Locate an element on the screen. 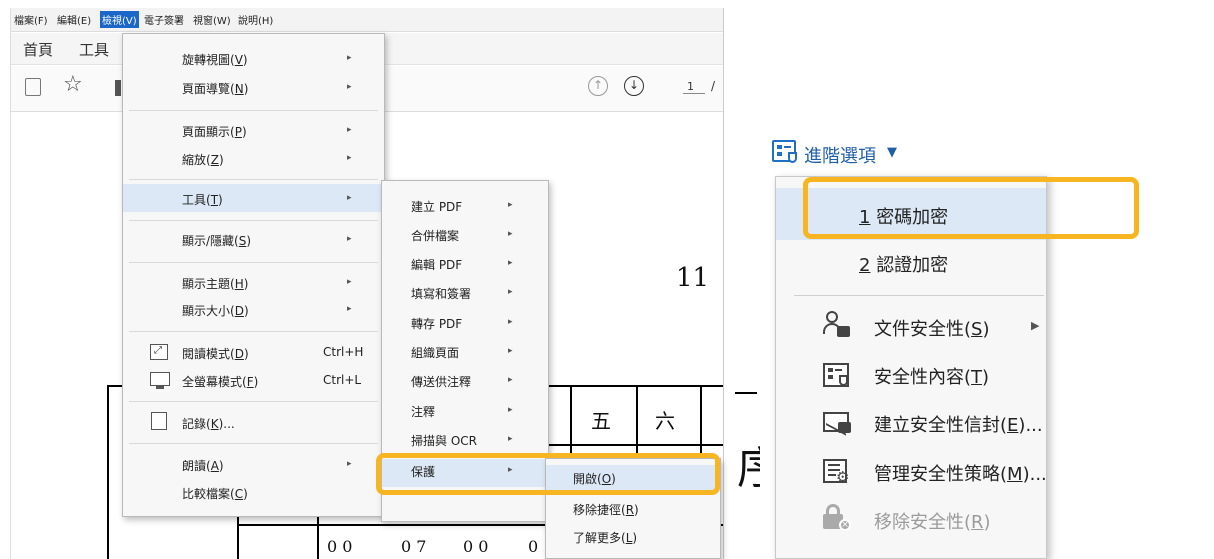 This screenshot has height=559, width=1214. star-icon: ☆ is located at coordinates (73, 84).